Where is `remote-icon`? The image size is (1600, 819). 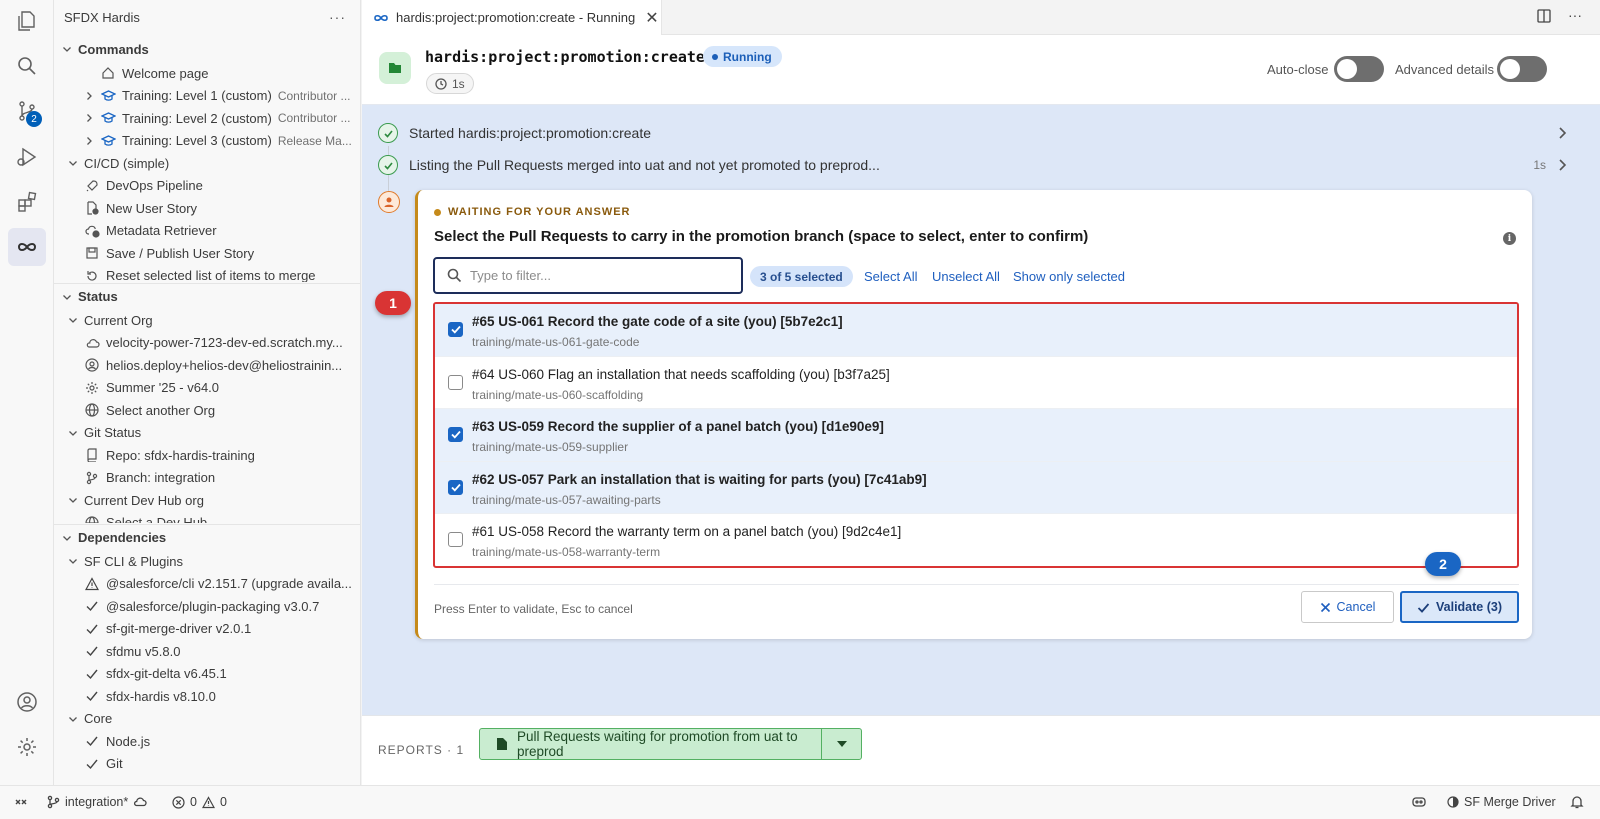
remote-icon is located at coordinates (21, 802).